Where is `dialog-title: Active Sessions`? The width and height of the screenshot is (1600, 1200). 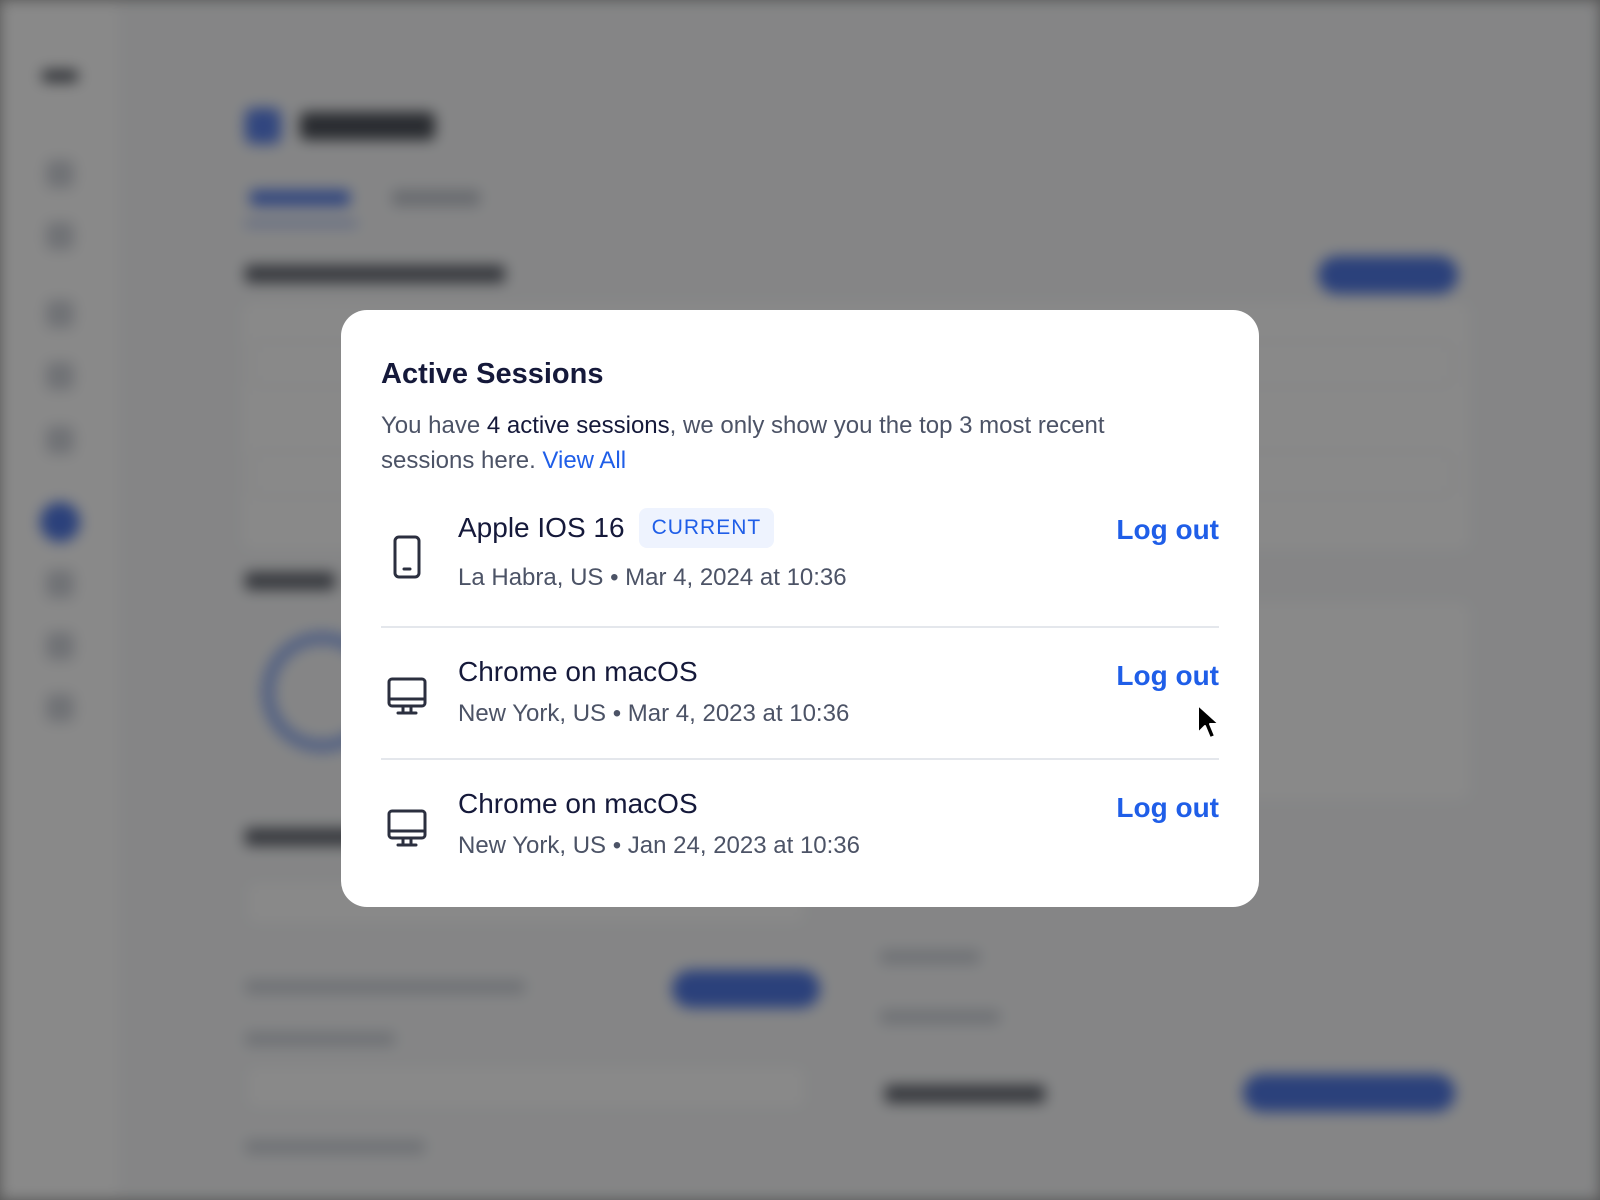
dialog-title: Active Sessions is located at coordinates (492, 374).